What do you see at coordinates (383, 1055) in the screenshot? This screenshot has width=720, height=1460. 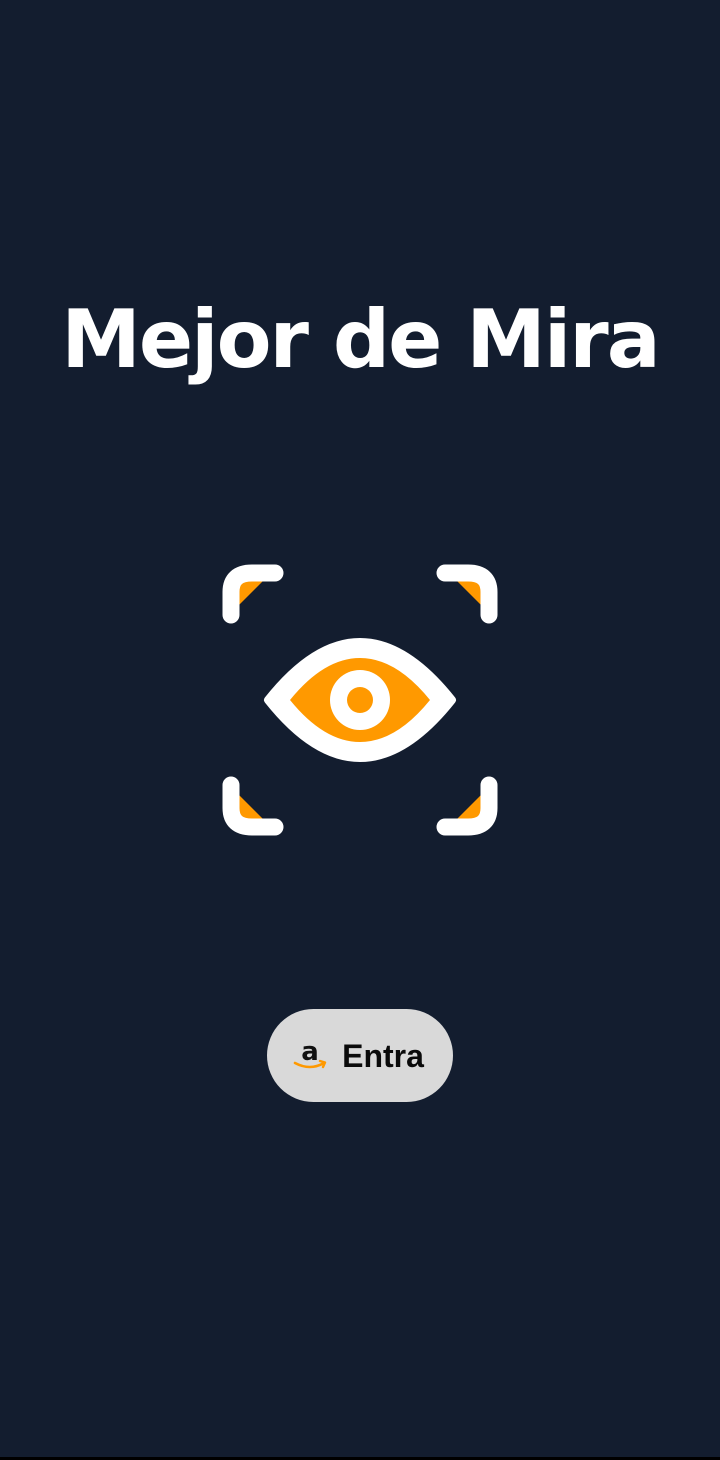 I see `entra-button-label: Entra` at bounding box center [383, 1055].